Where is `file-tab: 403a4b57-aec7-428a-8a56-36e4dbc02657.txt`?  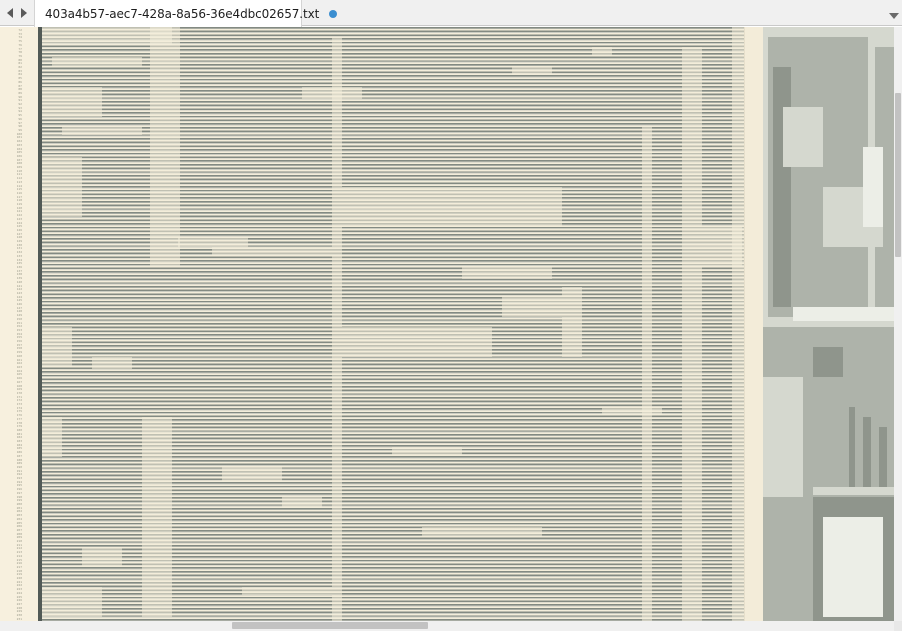
file-tab: 403a4b57-aec7-428a-8a56-36e4dbc02657.txt is located at coordinates (186, 13).